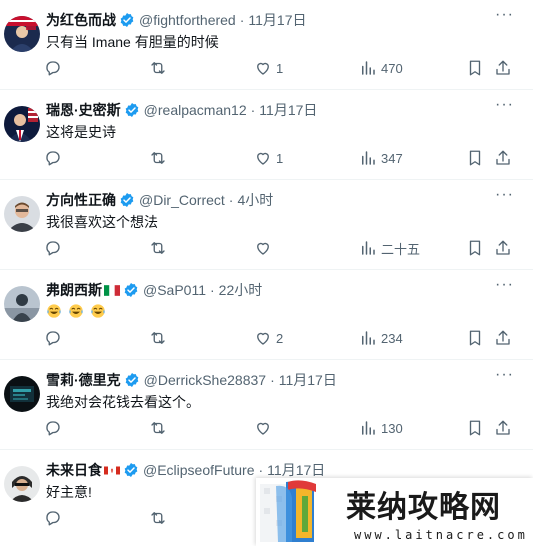 The width and height of the screenshot is (533, 546). I want to click on display-name: 未来日食, so click(74, 470).